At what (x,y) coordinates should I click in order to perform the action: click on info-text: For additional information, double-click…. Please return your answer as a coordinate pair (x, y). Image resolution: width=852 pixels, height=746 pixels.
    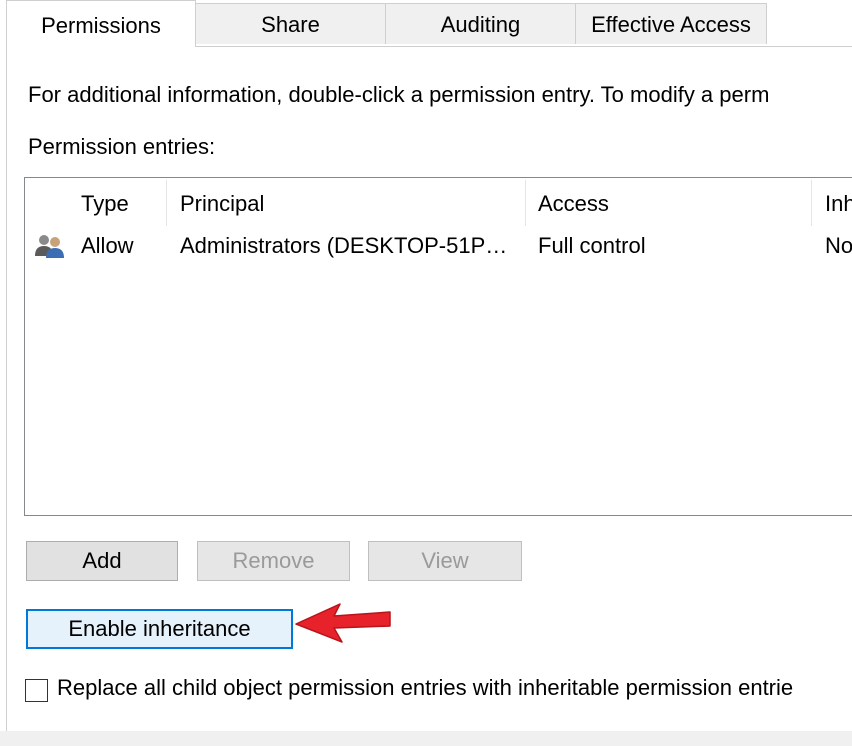
    Looking at the image, I should click on (399, 94).